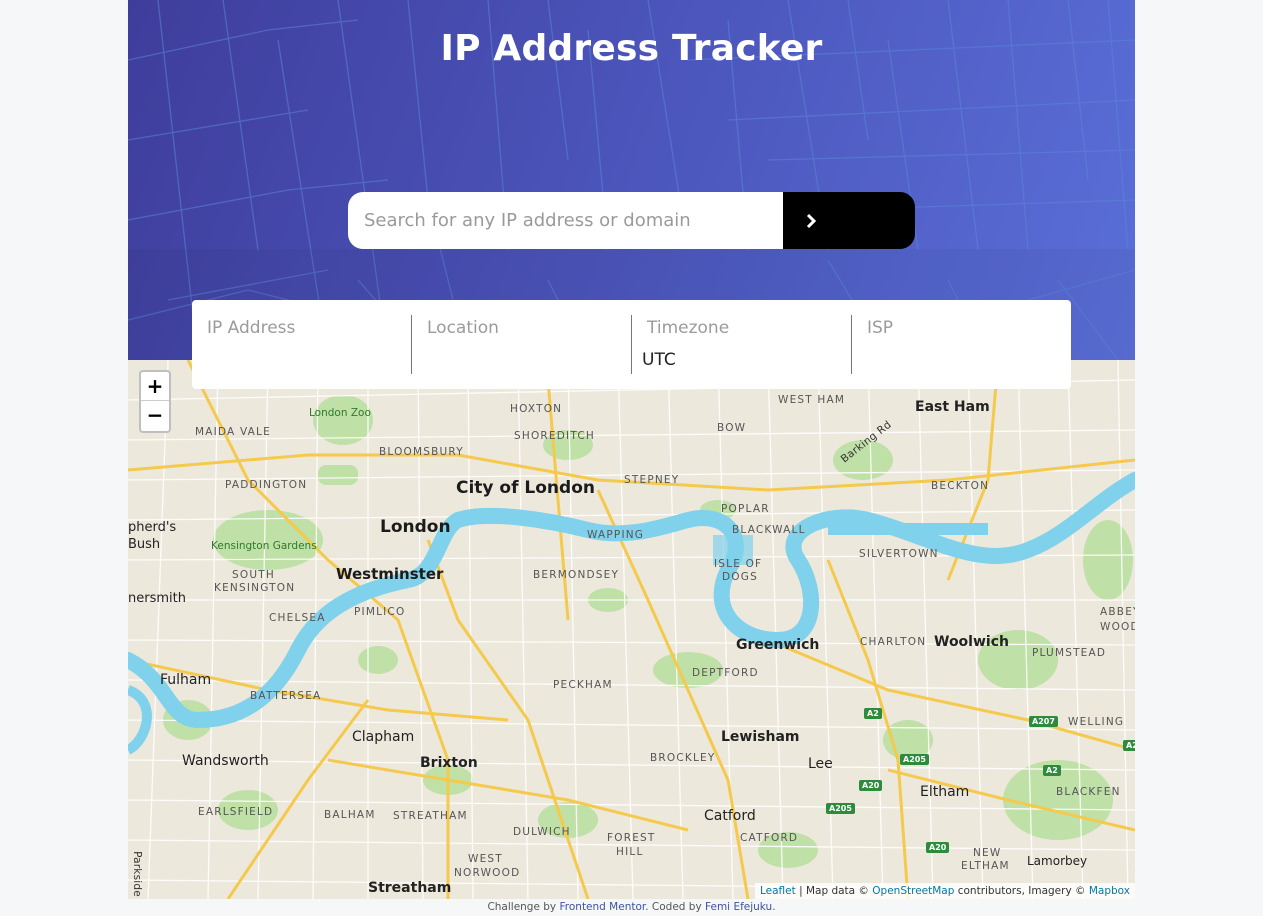 The height and width of the screenshot is (916, 1263). Describe the element at coordinates (675, 907) in the screenshot. I see `footer-mid: . Coded by` at that location.